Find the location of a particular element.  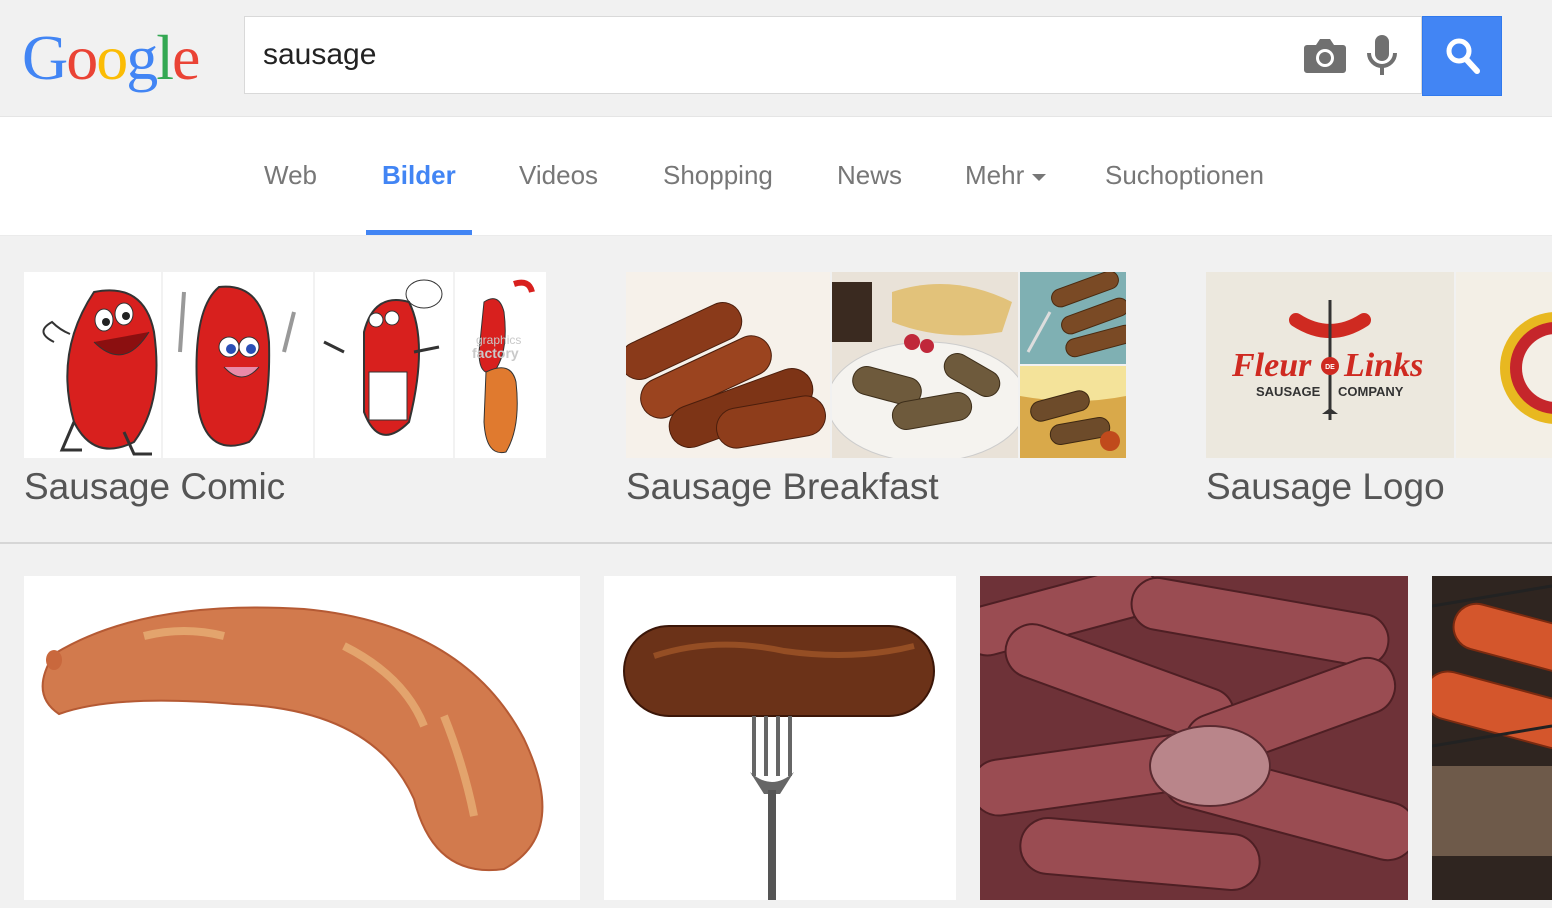

logo-brand-left: Fleur is located at coordinates (1271, 365).